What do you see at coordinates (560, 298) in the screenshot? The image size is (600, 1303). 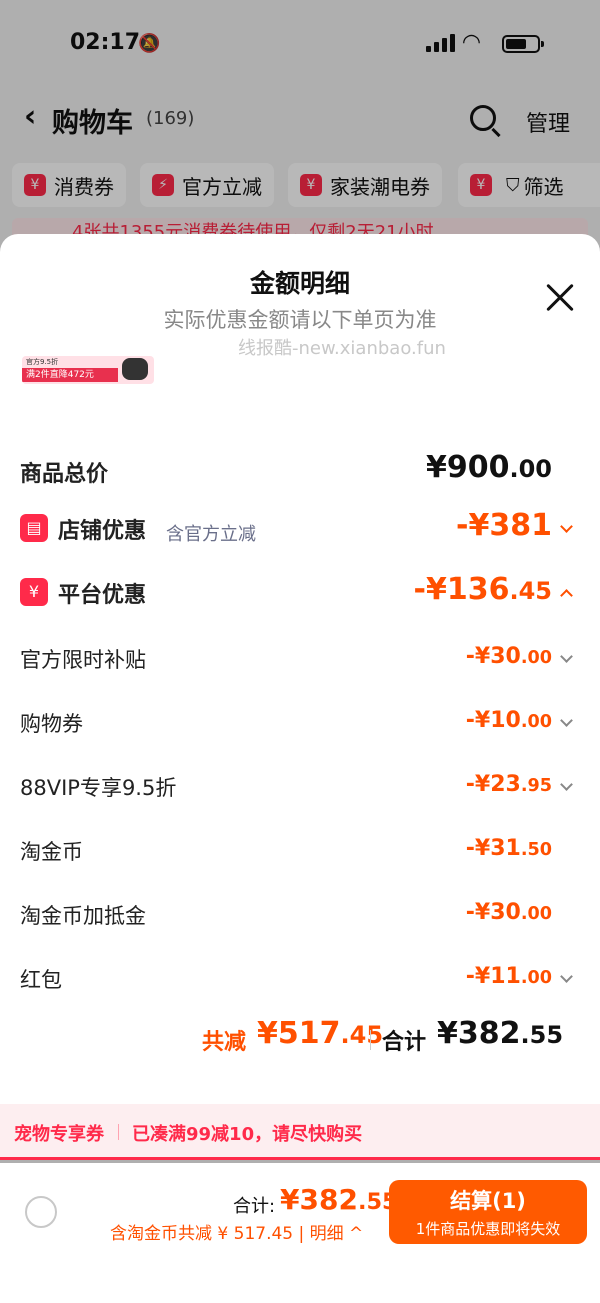 I see `close-icon` at bounding box center [560, 298].